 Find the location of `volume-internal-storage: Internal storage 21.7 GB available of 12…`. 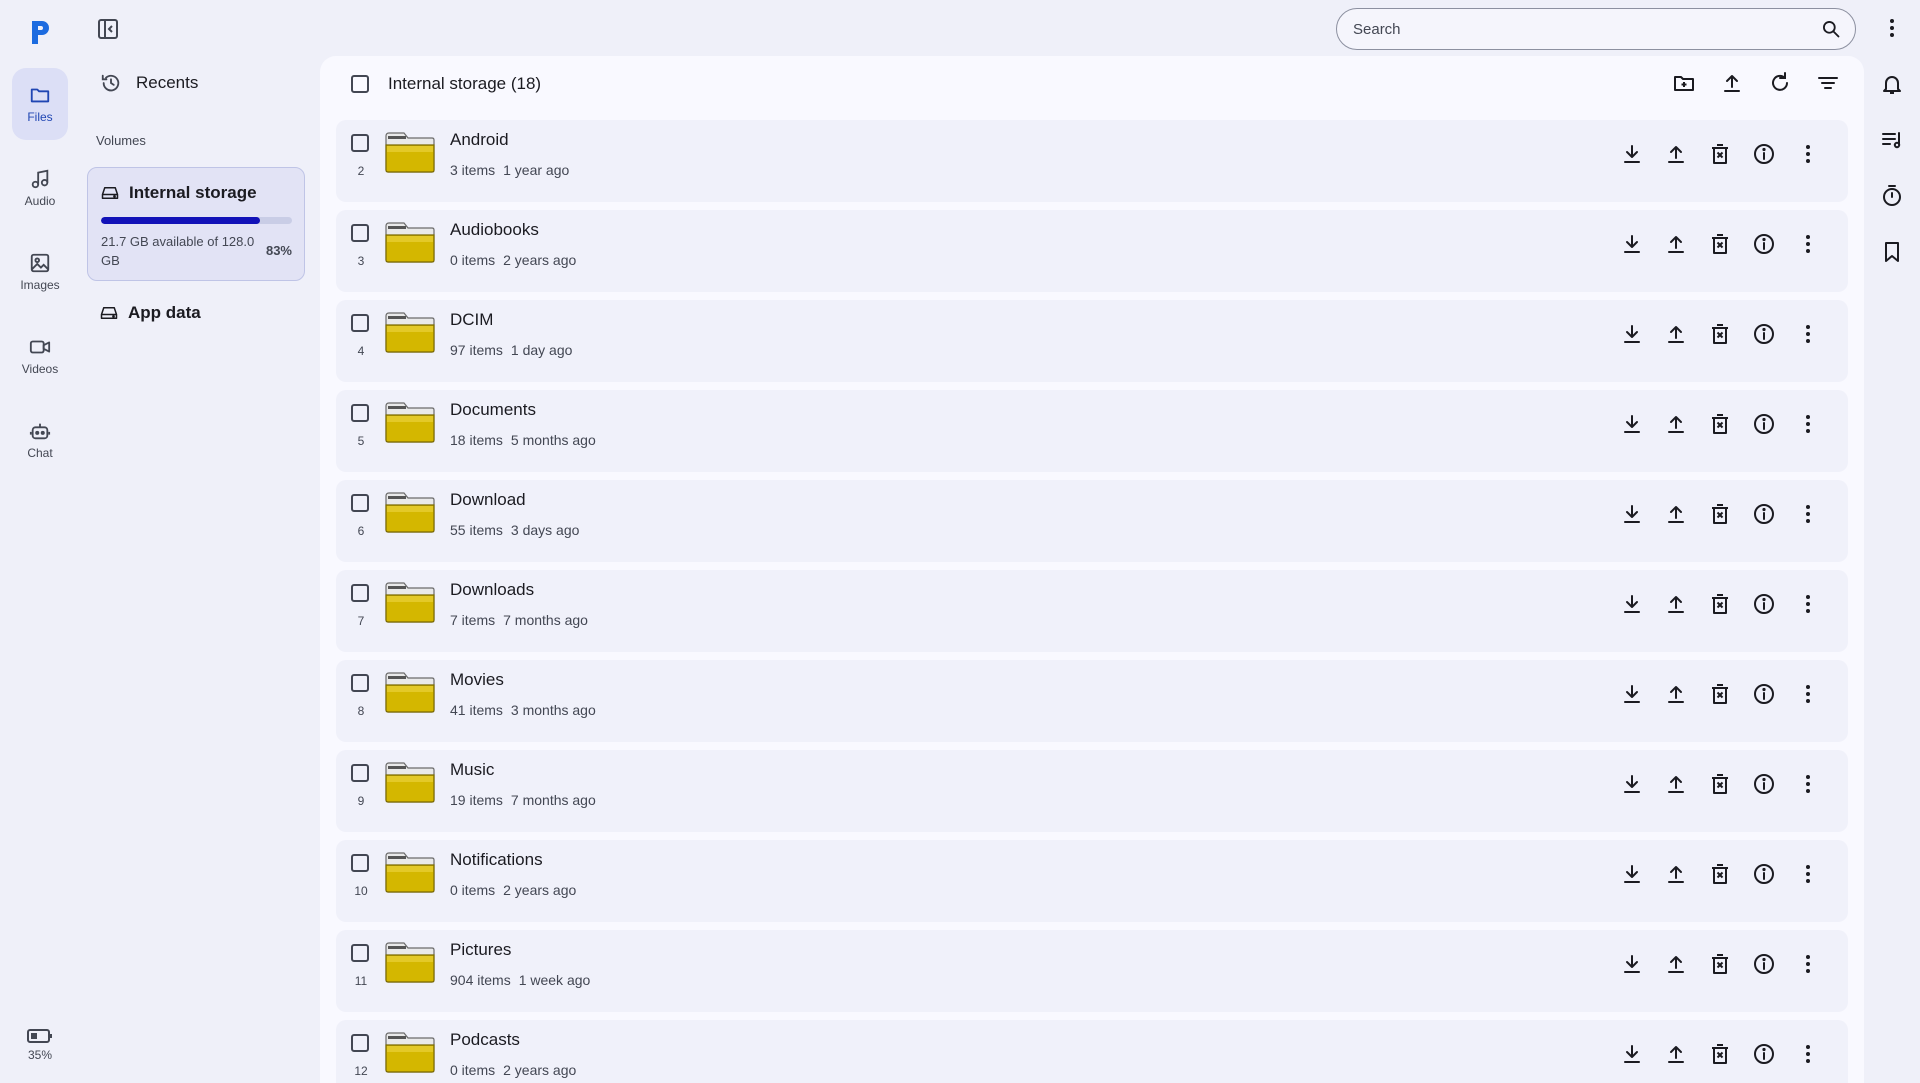

volume-internal-storage: Internal storage 21.7 GB available of 12… is located at coordinates (196, 224).